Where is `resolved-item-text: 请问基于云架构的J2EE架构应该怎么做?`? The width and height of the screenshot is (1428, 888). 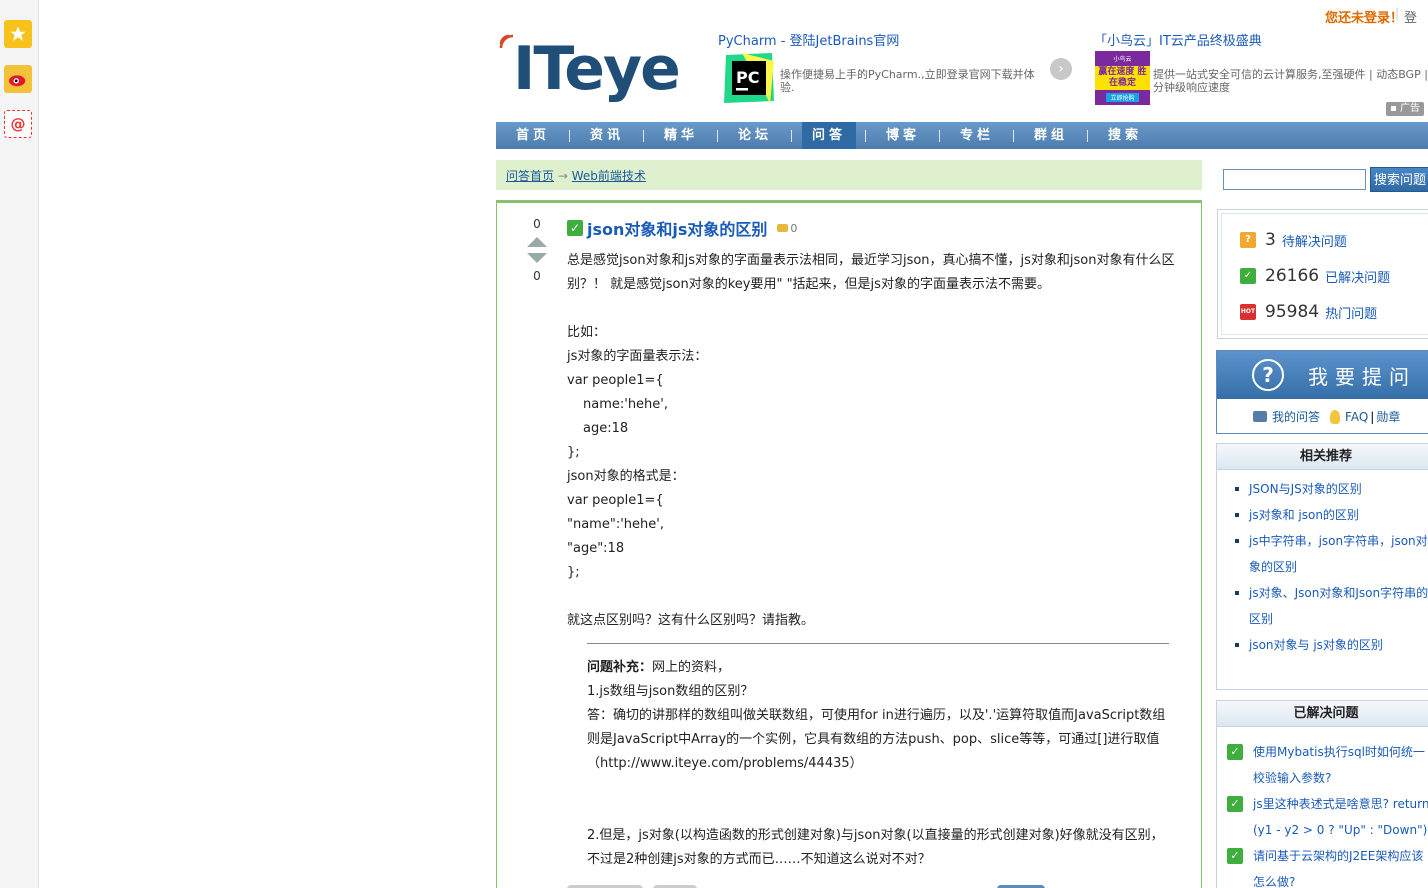
resolved-item-text: 请问基于云架构的J2EE架构应该怎么做? is located at coordinates (1338, 868).